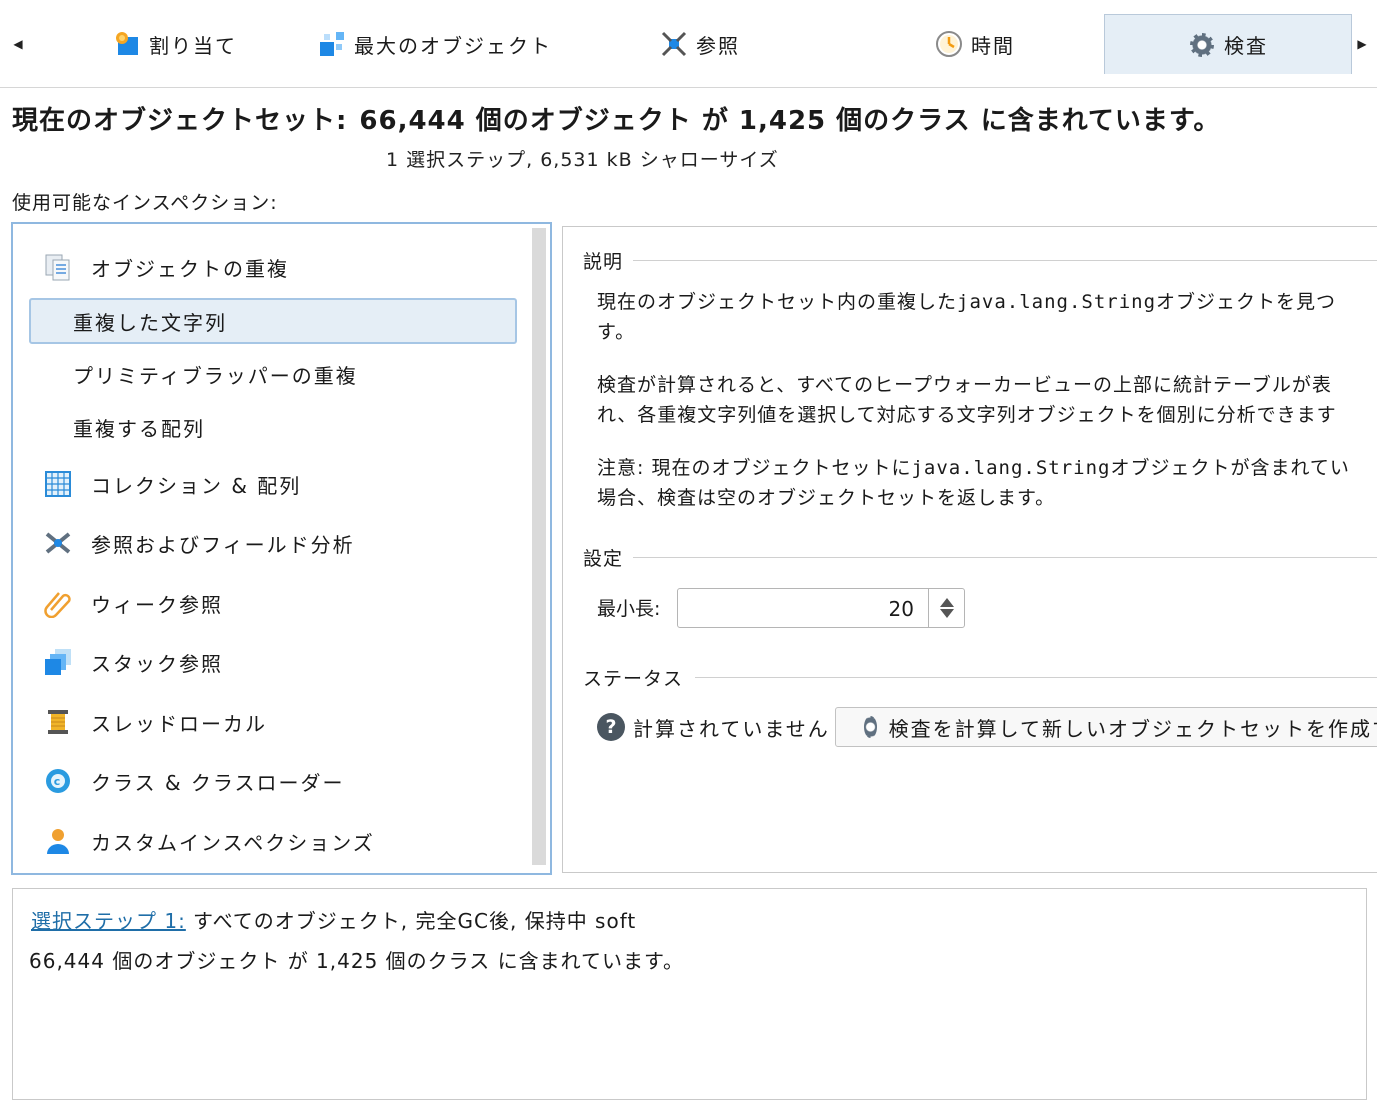  I want to click on inspections-label: 使用可能なインスペクション:, so click(145, 203).